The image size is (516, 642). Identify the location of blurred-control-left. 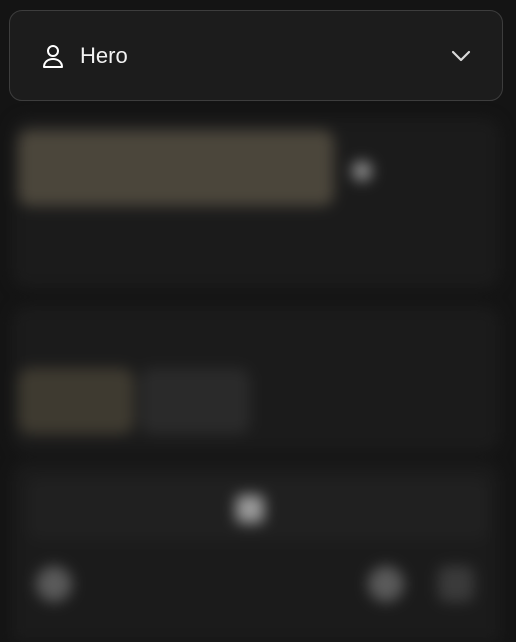
(54, 584).